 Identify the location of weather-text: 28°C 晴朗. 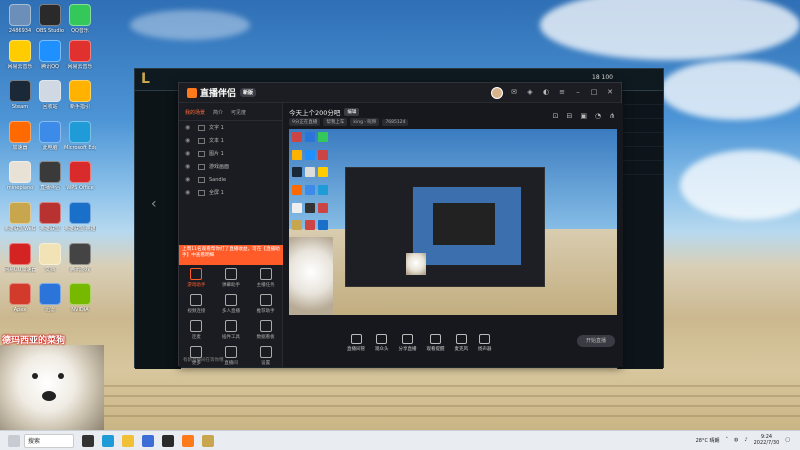
(708, 440).